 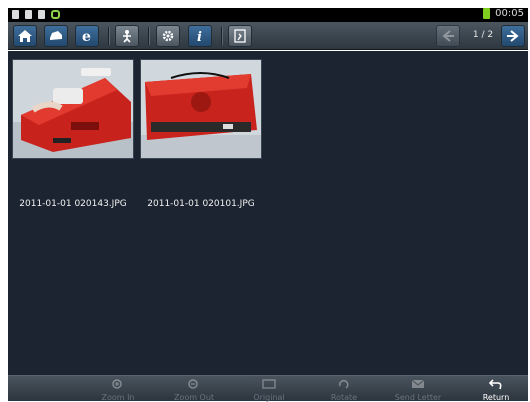 What do you see at coordinates (268, 36) in the screenshot?
I see `toolbar: e i 1 / 2` at bounding box center [268, 36].